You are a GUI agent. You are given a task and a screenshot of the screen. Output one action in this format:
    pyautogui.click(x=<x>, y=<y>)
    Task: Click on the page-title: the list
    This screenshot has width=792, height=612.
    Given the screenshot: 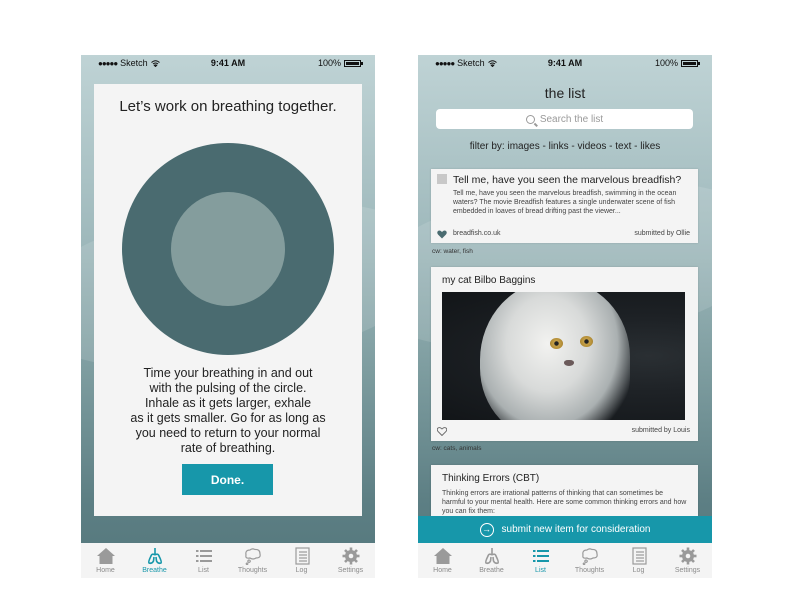 What is the action you would take?
    pyautogui.click(x=565, y=93)
    